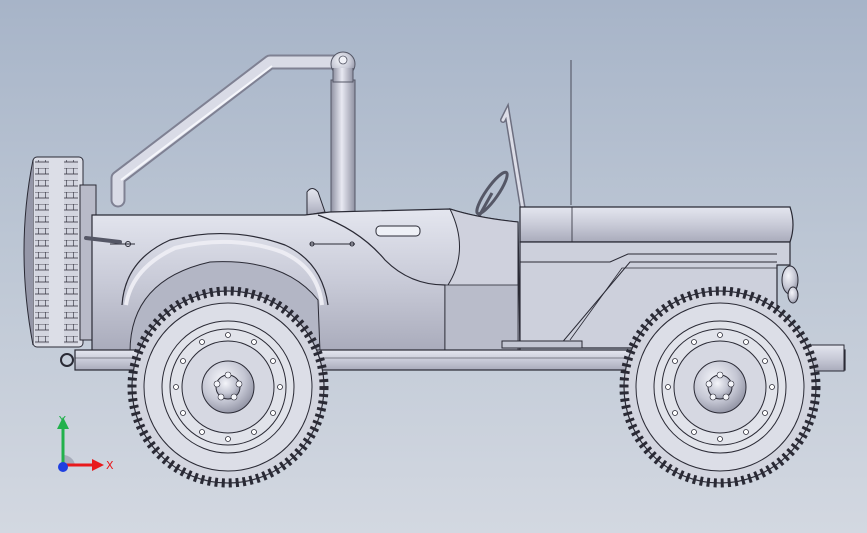  What do you see at coordinates (63, 467) in the screenshot?
I see `z-axis-dot` at bounding box center [63, 467].